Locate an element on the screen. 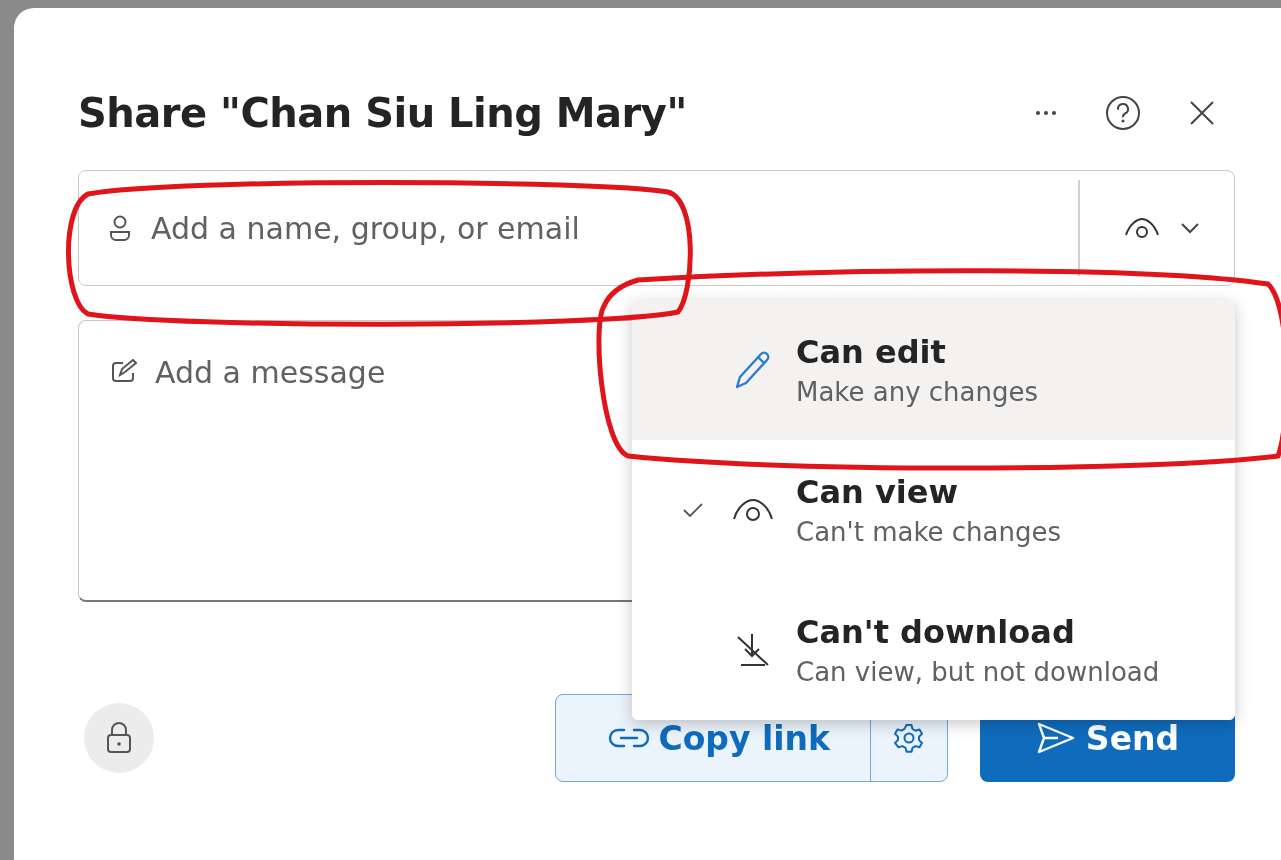 The image size is (1281, 860). option-description: Can't make changes is located at coordinates (929, 532).